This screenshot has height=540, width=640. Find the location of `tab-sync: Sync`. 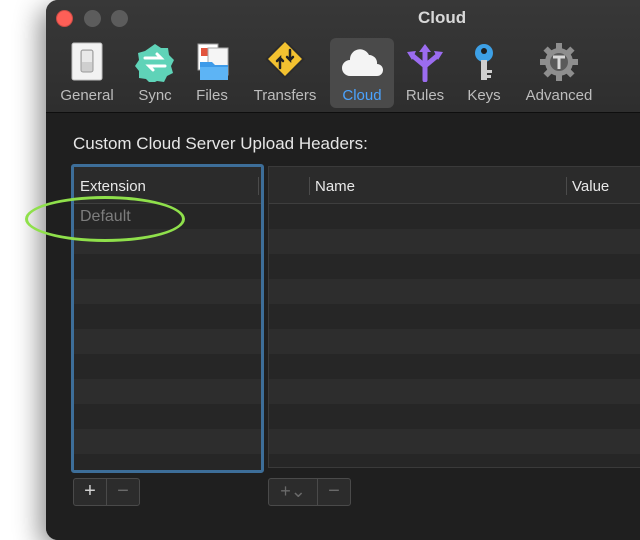

tab-sync: Sync is located at coordinates (155, 73).